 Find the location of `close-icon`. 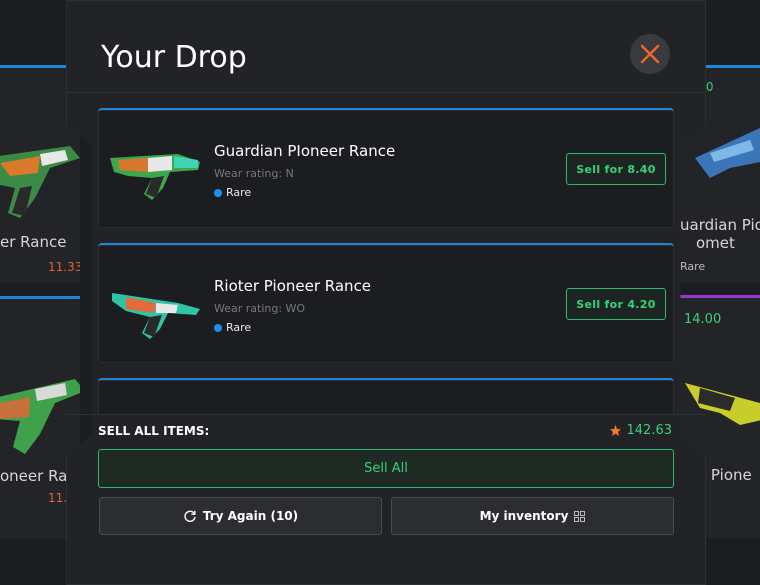

close-icon is located at coordinates (650, 54).